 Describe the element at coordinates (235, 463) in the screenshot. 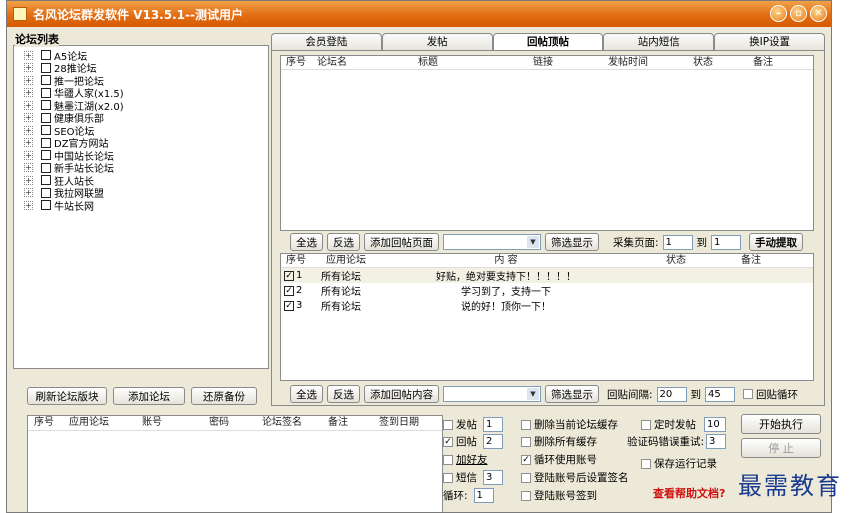

I see `account-table: 序号 应用论坛 账号 密码 论坛签名 备注 签到日期` at that location.